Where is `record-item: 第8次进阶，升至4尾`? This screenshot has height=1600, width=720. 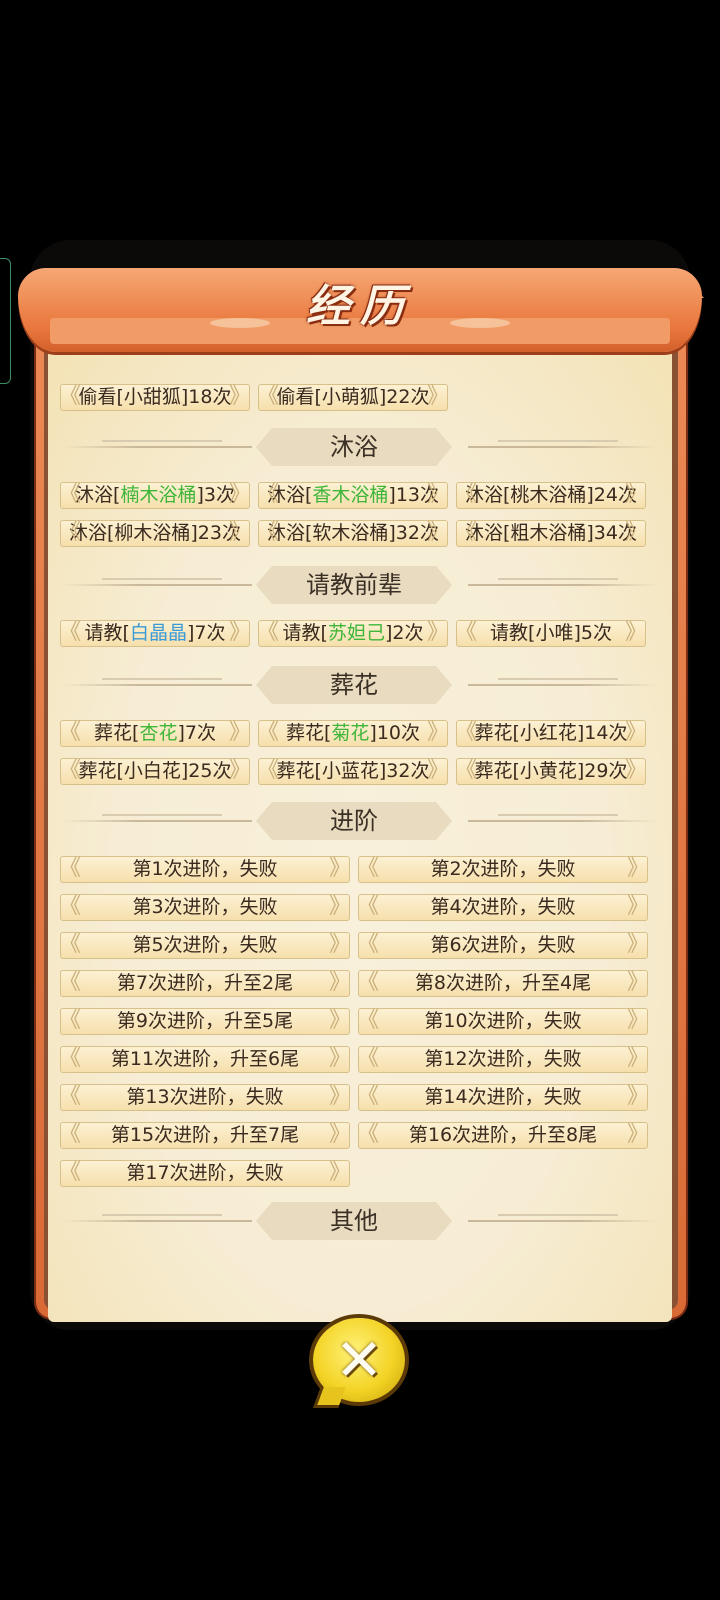
record-item: 第8次进阶，升至4尾 is located at coordinates (503, 983).